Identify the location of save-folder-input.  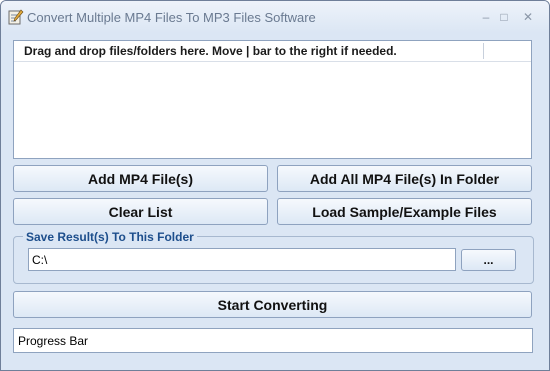
(242, 259).